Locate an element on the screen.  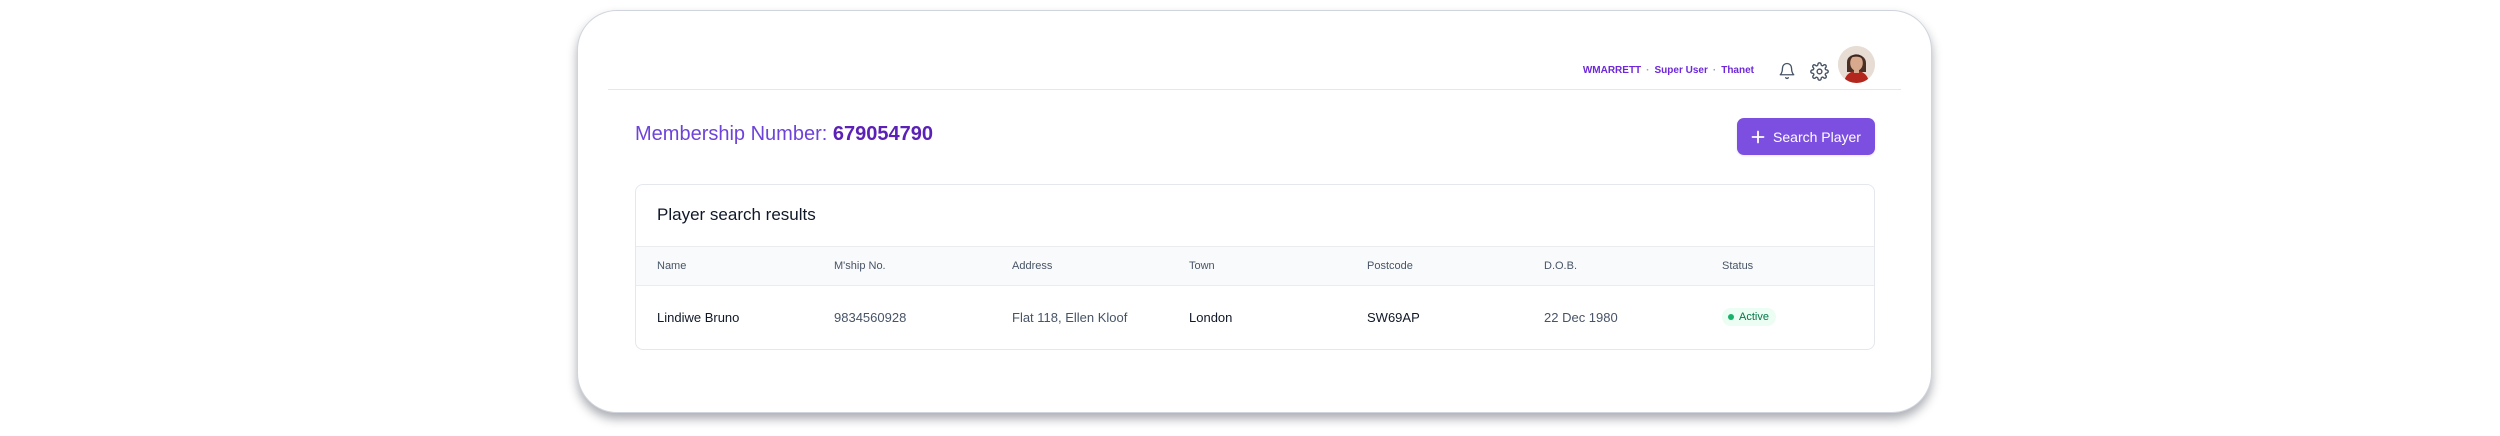
user-info: WMARRETT · Super User · Thanet is located at coordinates (1668, 70).